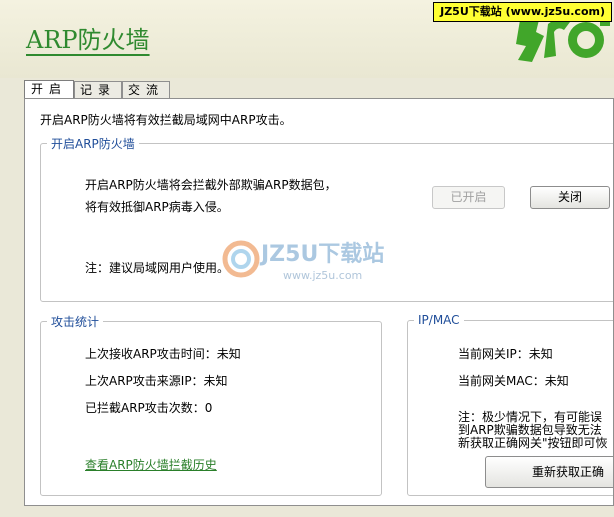  Describe the element at coordinates (49, 89) in the screenshot. I see `tab-open: 开启` at that location.